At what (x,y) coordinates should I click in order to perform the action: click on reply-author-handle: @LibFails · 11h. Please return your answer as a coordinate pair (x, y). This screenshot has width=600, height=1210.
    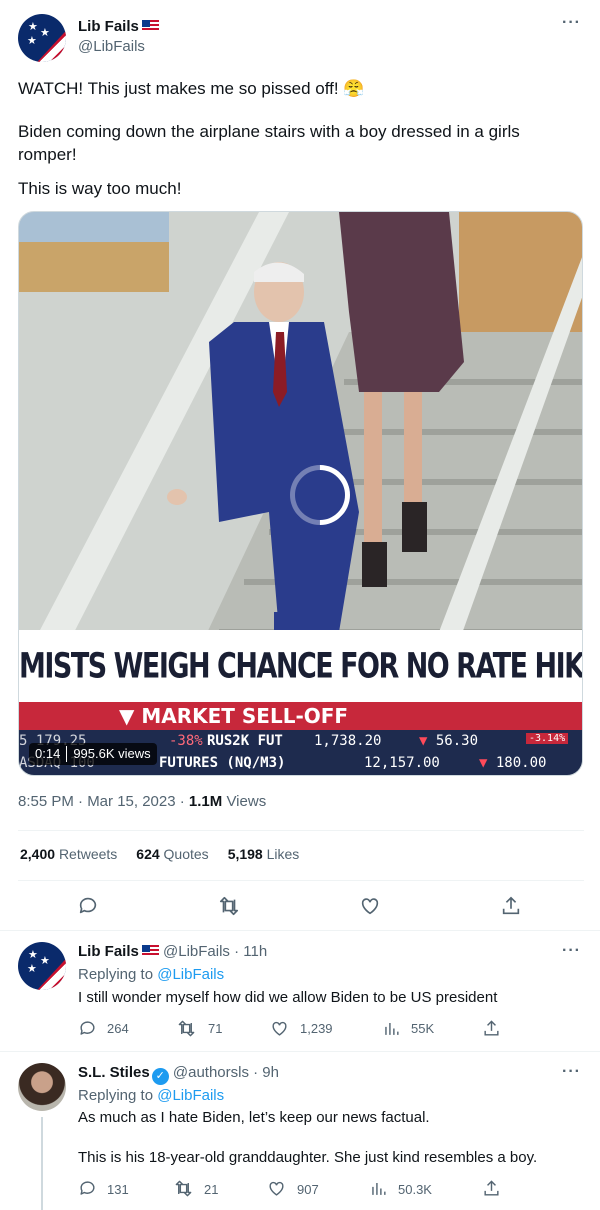
    Looking at the image, I should click on (215, 951).